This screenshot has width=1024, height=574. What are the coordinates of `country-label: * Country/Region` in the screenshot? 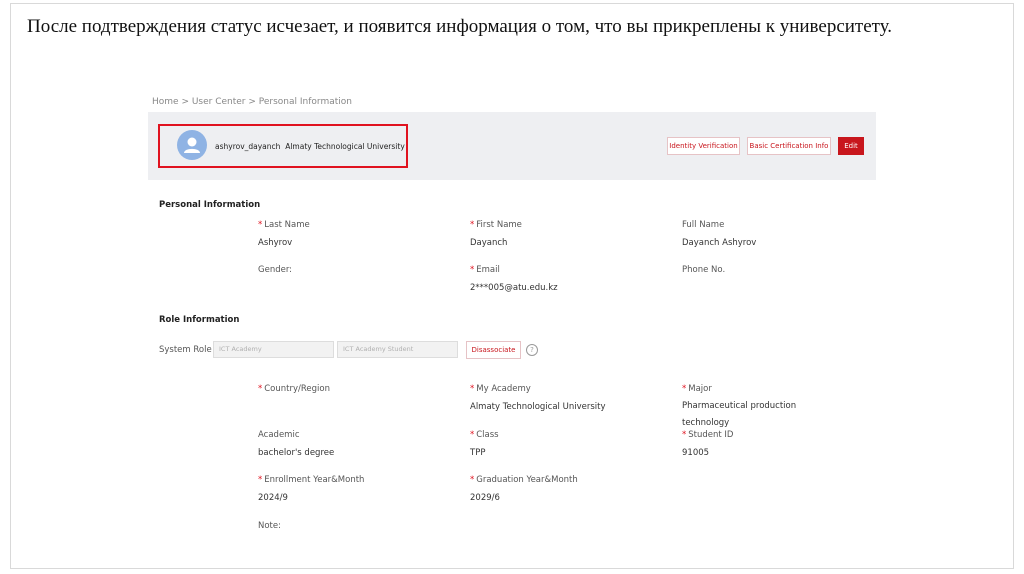 It's located at (294, 389).